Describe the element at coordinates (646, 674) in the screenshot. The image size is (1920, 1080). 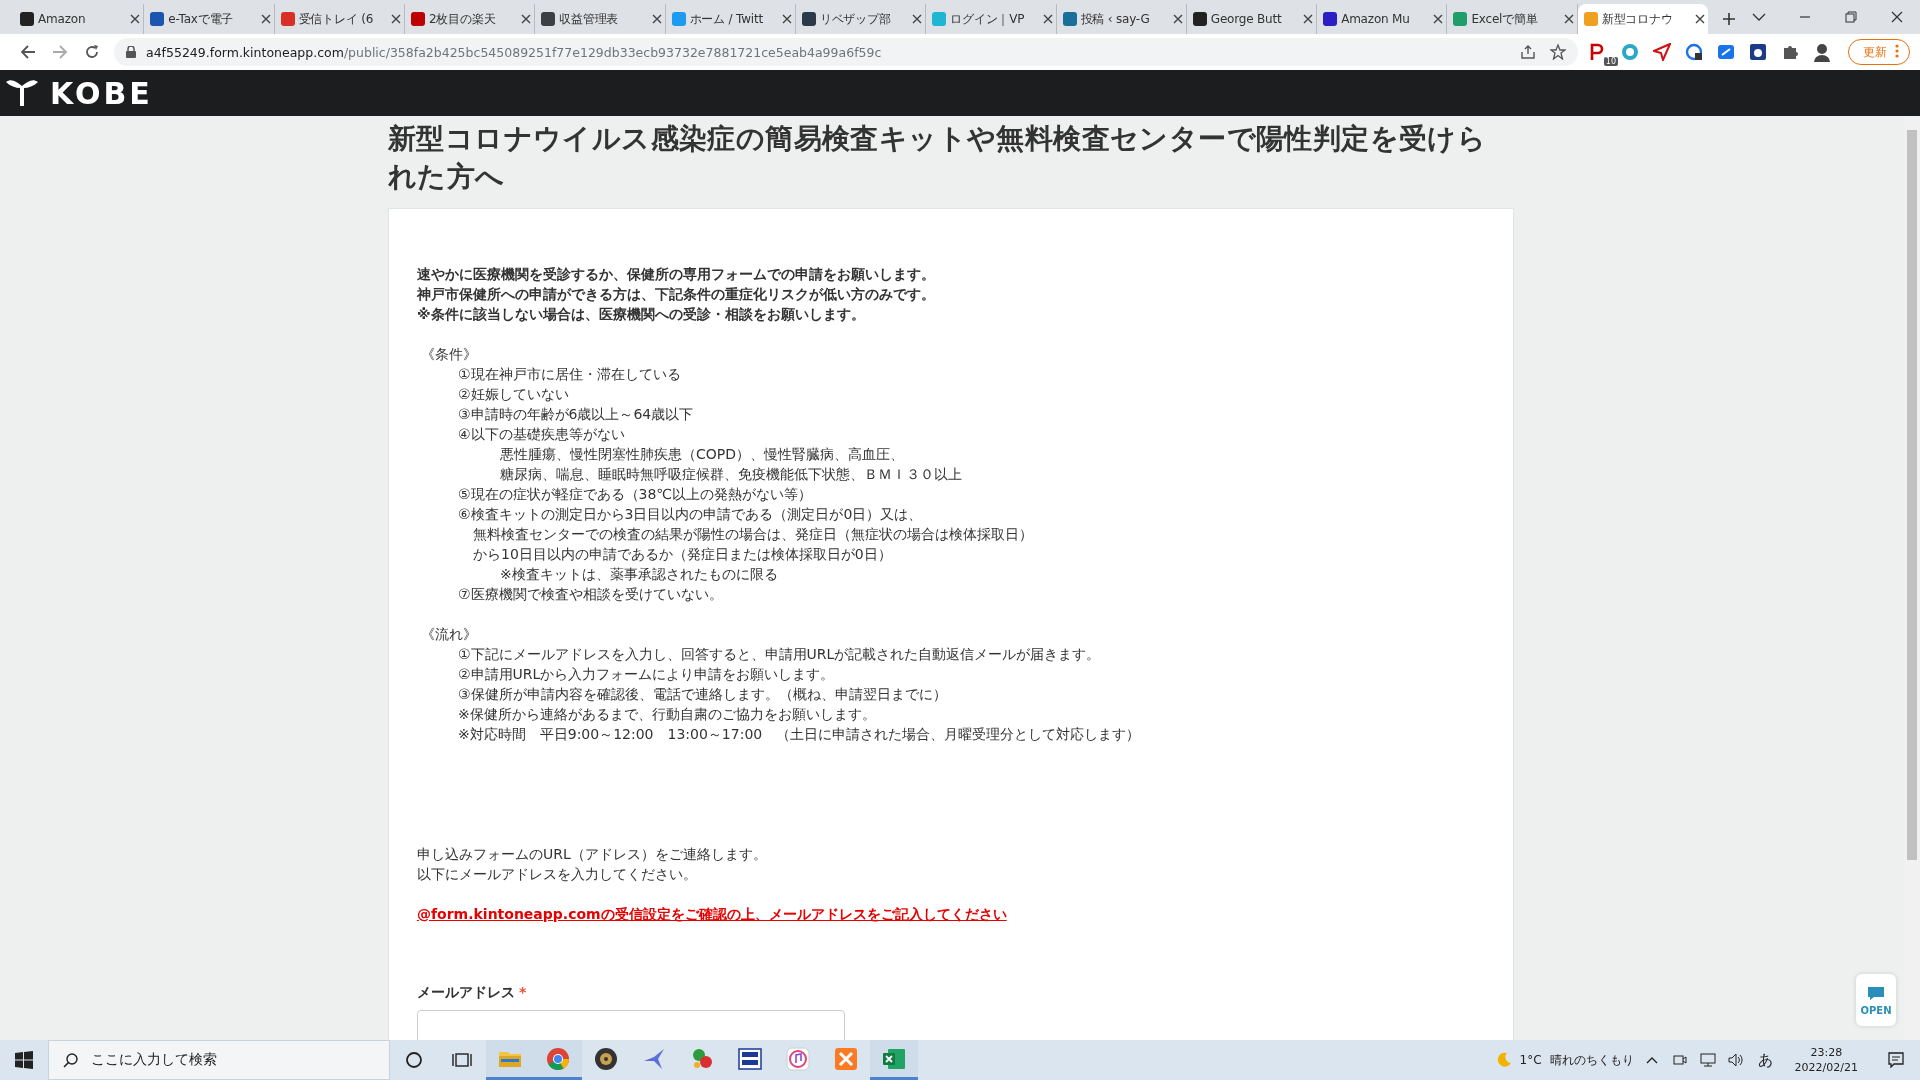
I see `list-text: ②申請用URLから入力フォームにより申請をお願いします。` at that location.